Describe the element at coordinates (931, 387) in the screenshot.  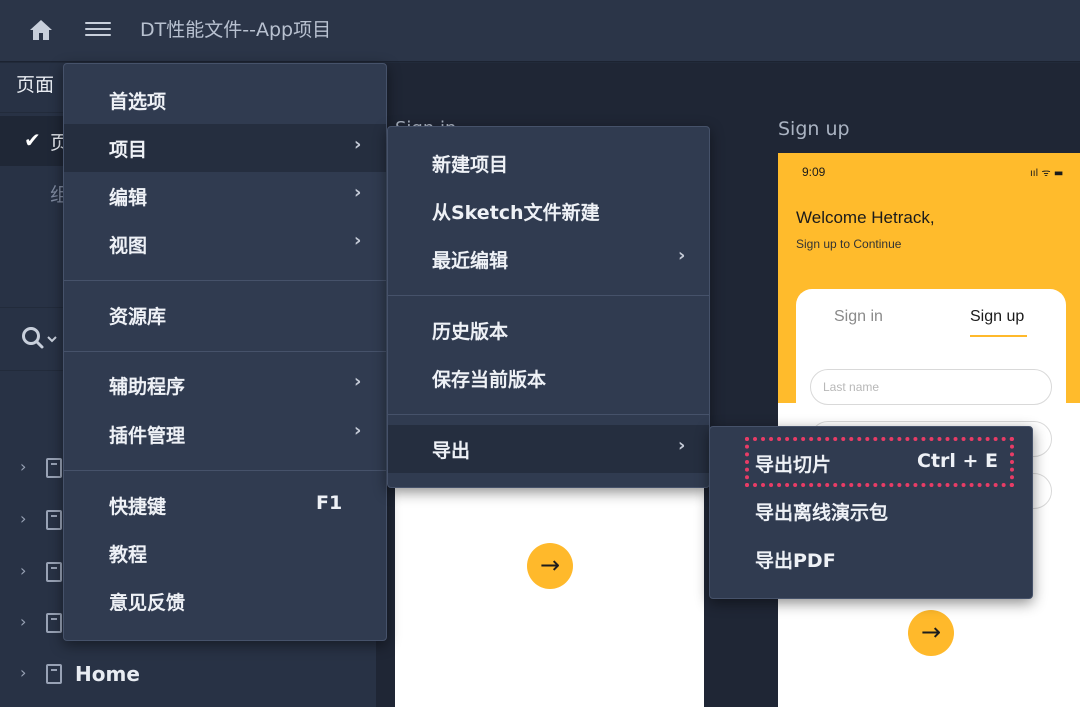
I see `last-name-field: Last name` at that location.